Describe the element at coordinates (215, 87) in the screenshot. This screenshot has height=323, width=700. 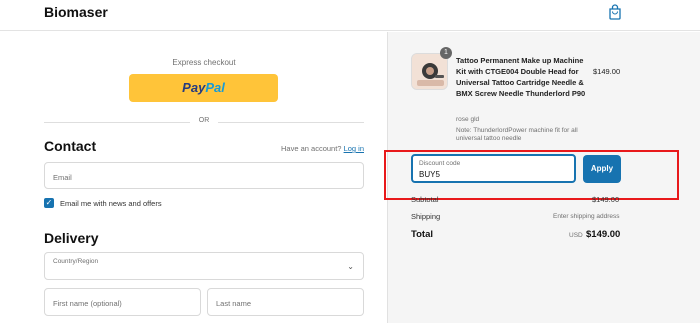
I see `paypal-logo-part2: Pal` at that location.